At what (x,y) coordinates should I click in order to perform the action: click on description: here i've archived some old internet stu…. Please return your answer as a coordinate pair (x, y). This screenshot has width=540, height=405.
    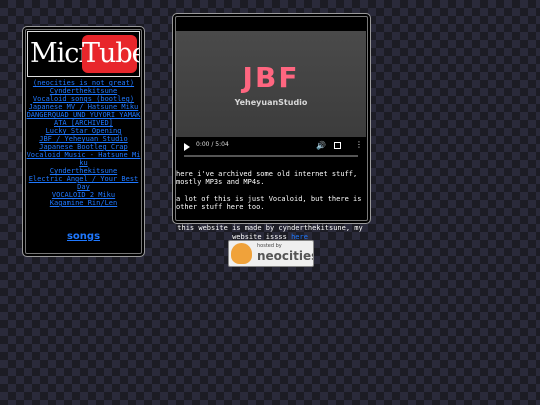
    Looking at the image, I should click on (271, 195).